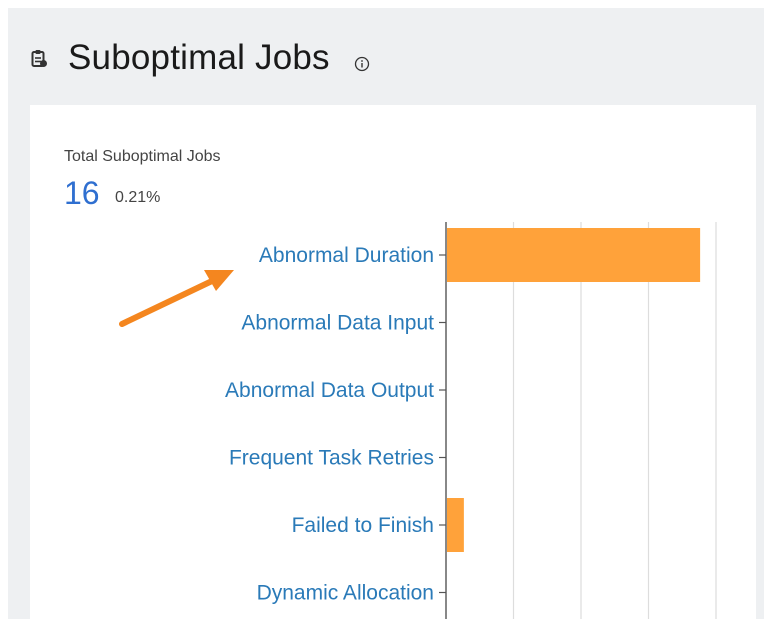  I want to click on category-label: Frequent Task Retries, so click(331, 458).